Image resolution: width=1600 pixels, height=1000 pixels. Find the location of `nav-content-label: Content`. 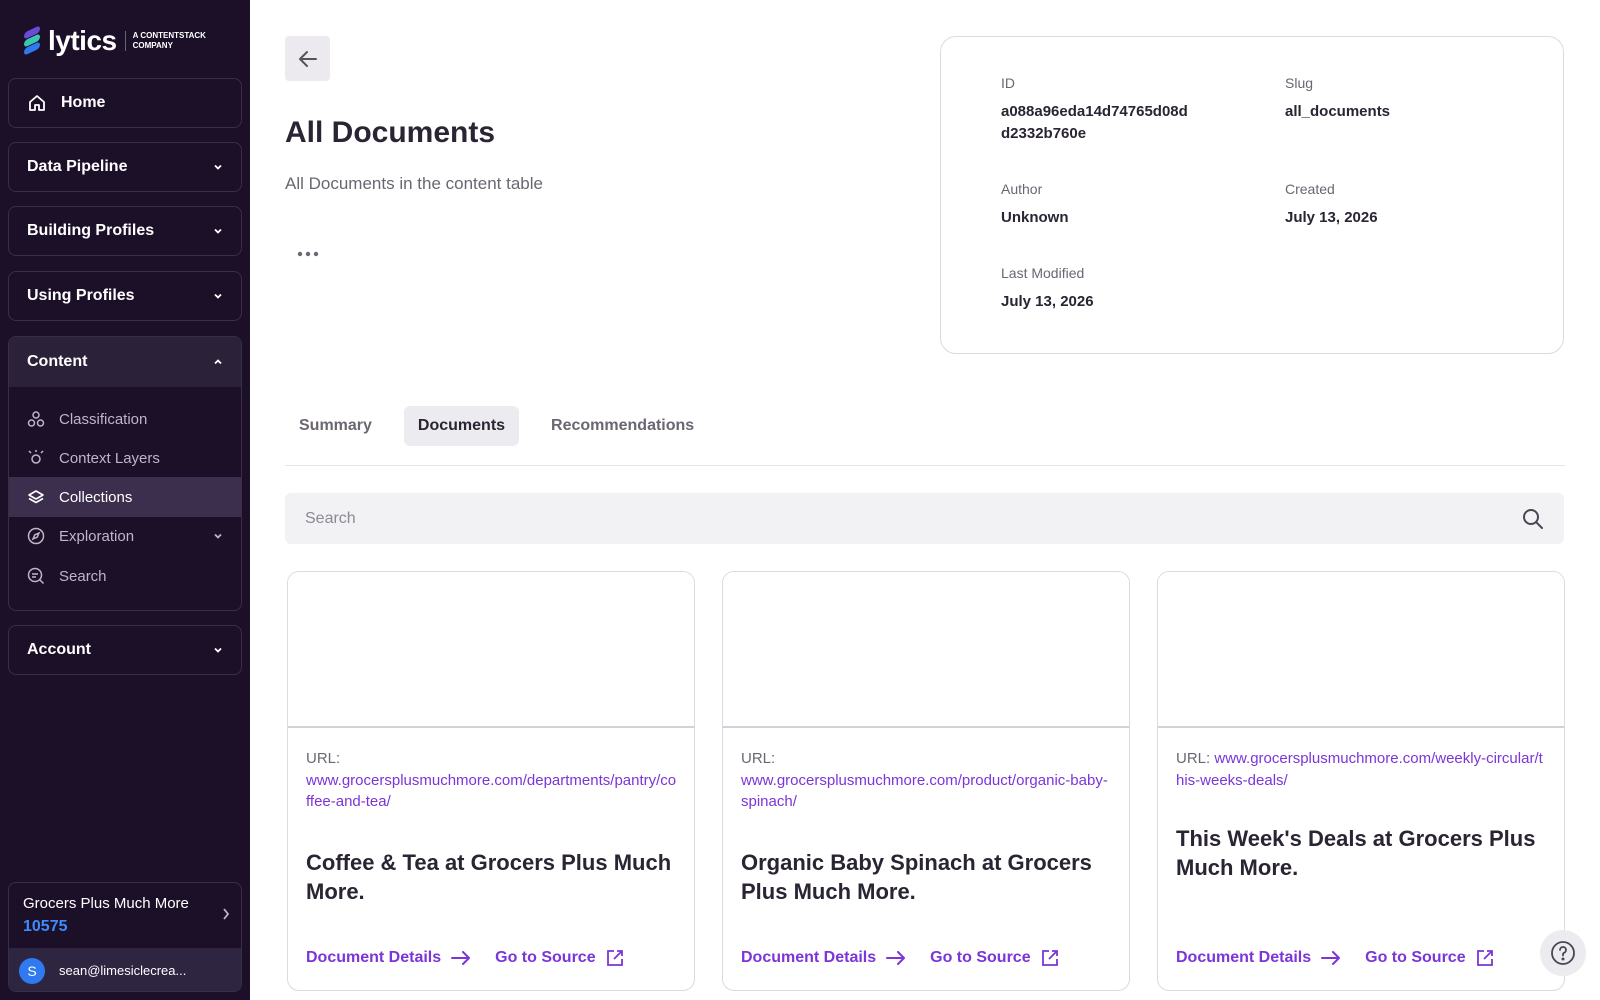

nav-content-label: Content is located at coordinates (57, 361).